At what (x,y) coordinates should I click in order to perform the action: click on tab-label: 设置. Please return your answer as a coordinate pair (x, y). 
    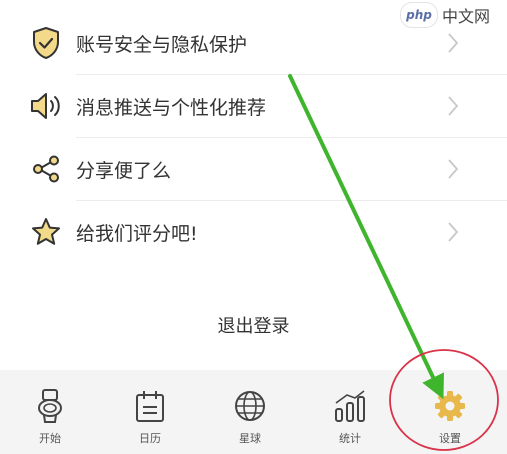
    Looking at the image, I should click on (450, 438).